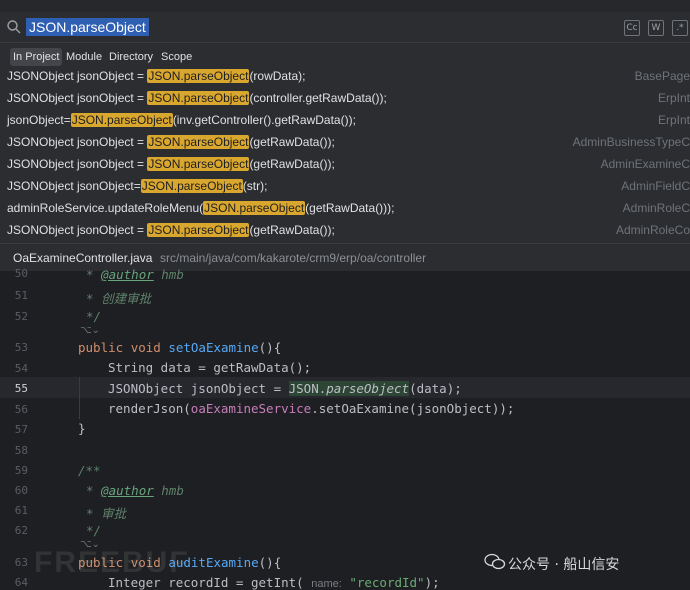 This screenshot has width=690, height=590. What do you see at coordinates (495, 561) in the screenshot?
I see `wechat-icon` at bounding box center [495, 561].